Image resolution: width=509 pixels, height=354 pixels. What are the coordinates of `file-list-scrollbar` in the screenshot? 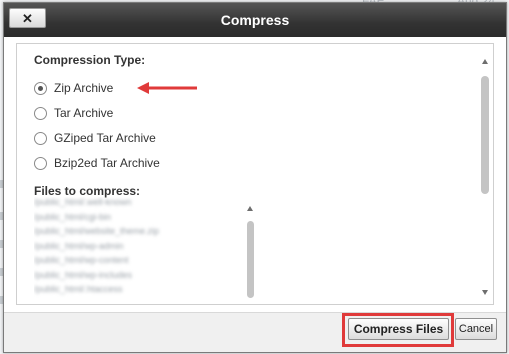 It's located at (250, 253).